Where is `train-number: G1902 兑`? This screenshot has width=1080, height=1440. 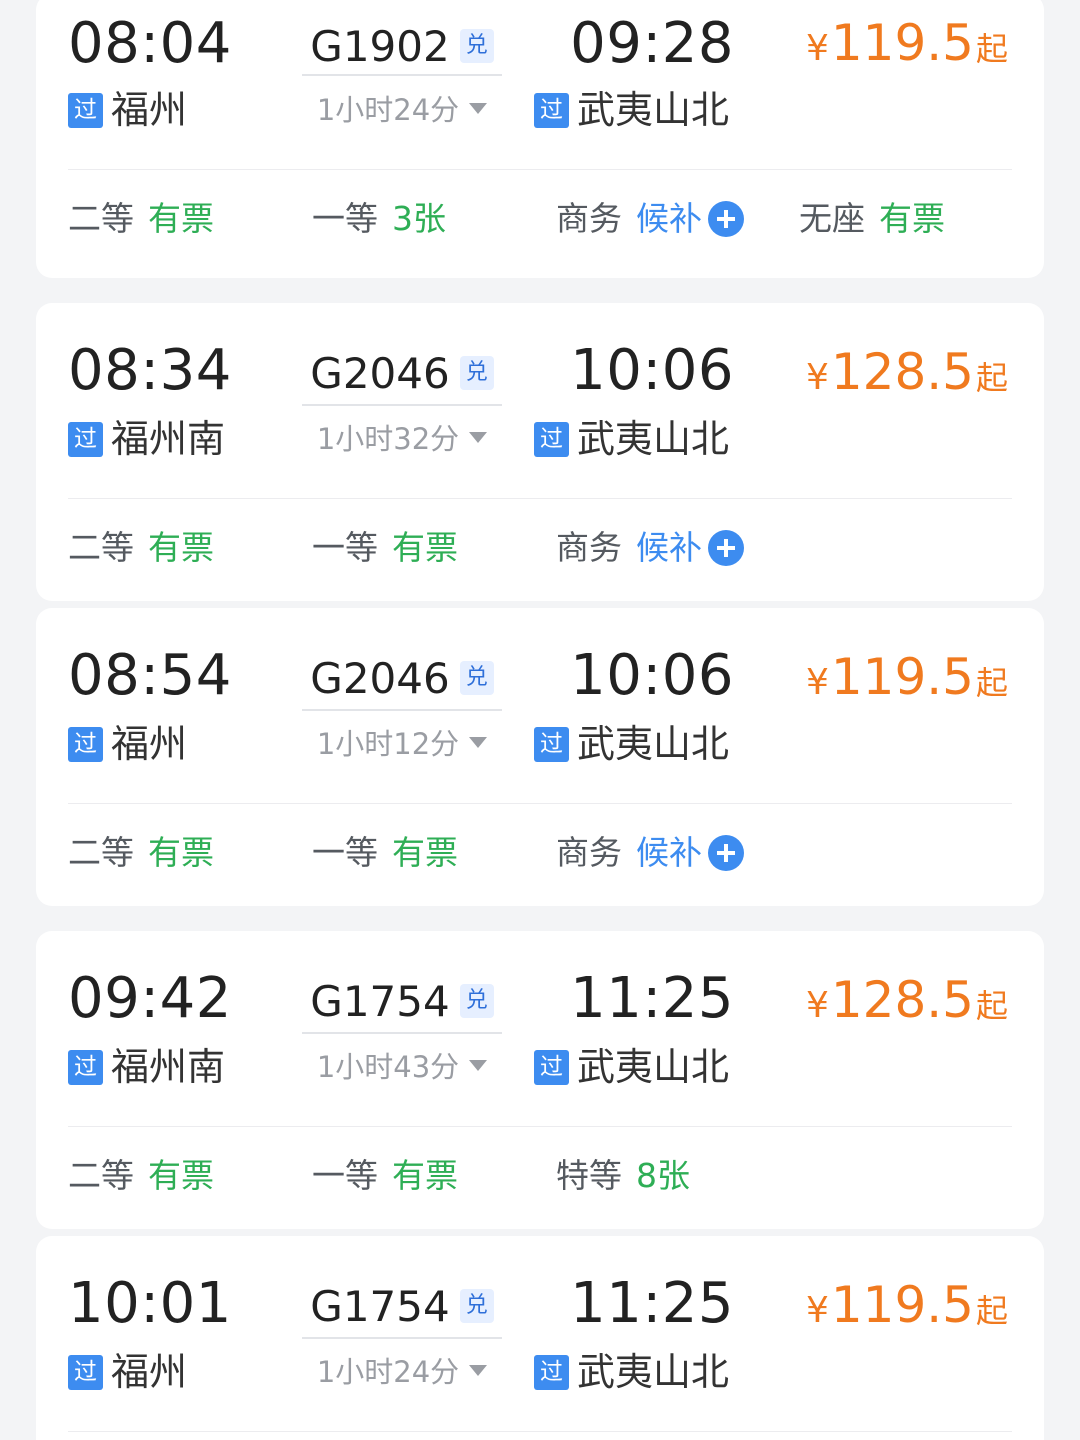
train-number: G1902 兑 is located at coordinates (402, 46).